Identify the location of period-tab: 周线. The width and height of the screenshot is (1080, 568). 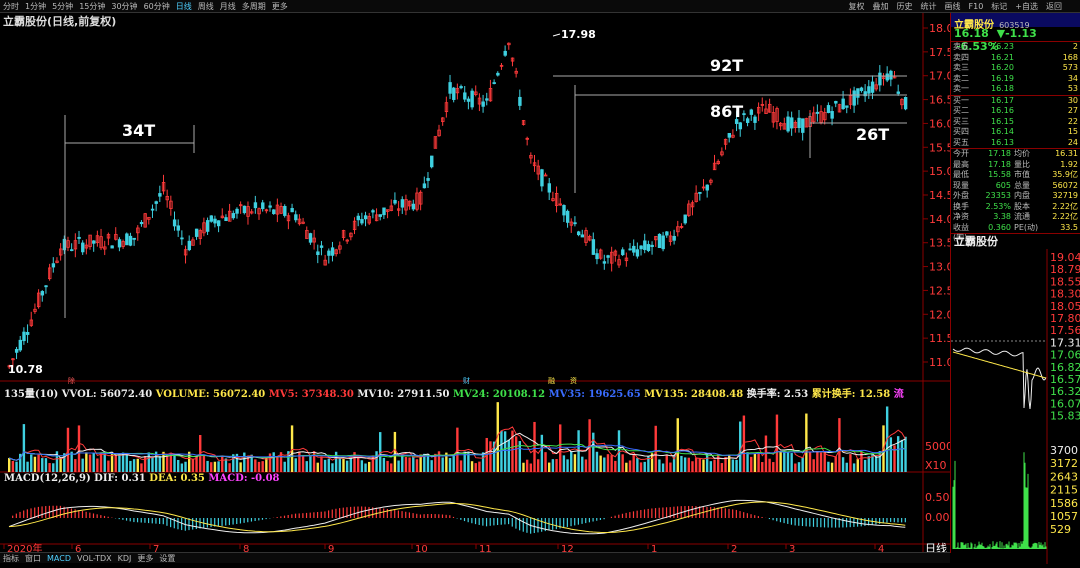
(206, 6).